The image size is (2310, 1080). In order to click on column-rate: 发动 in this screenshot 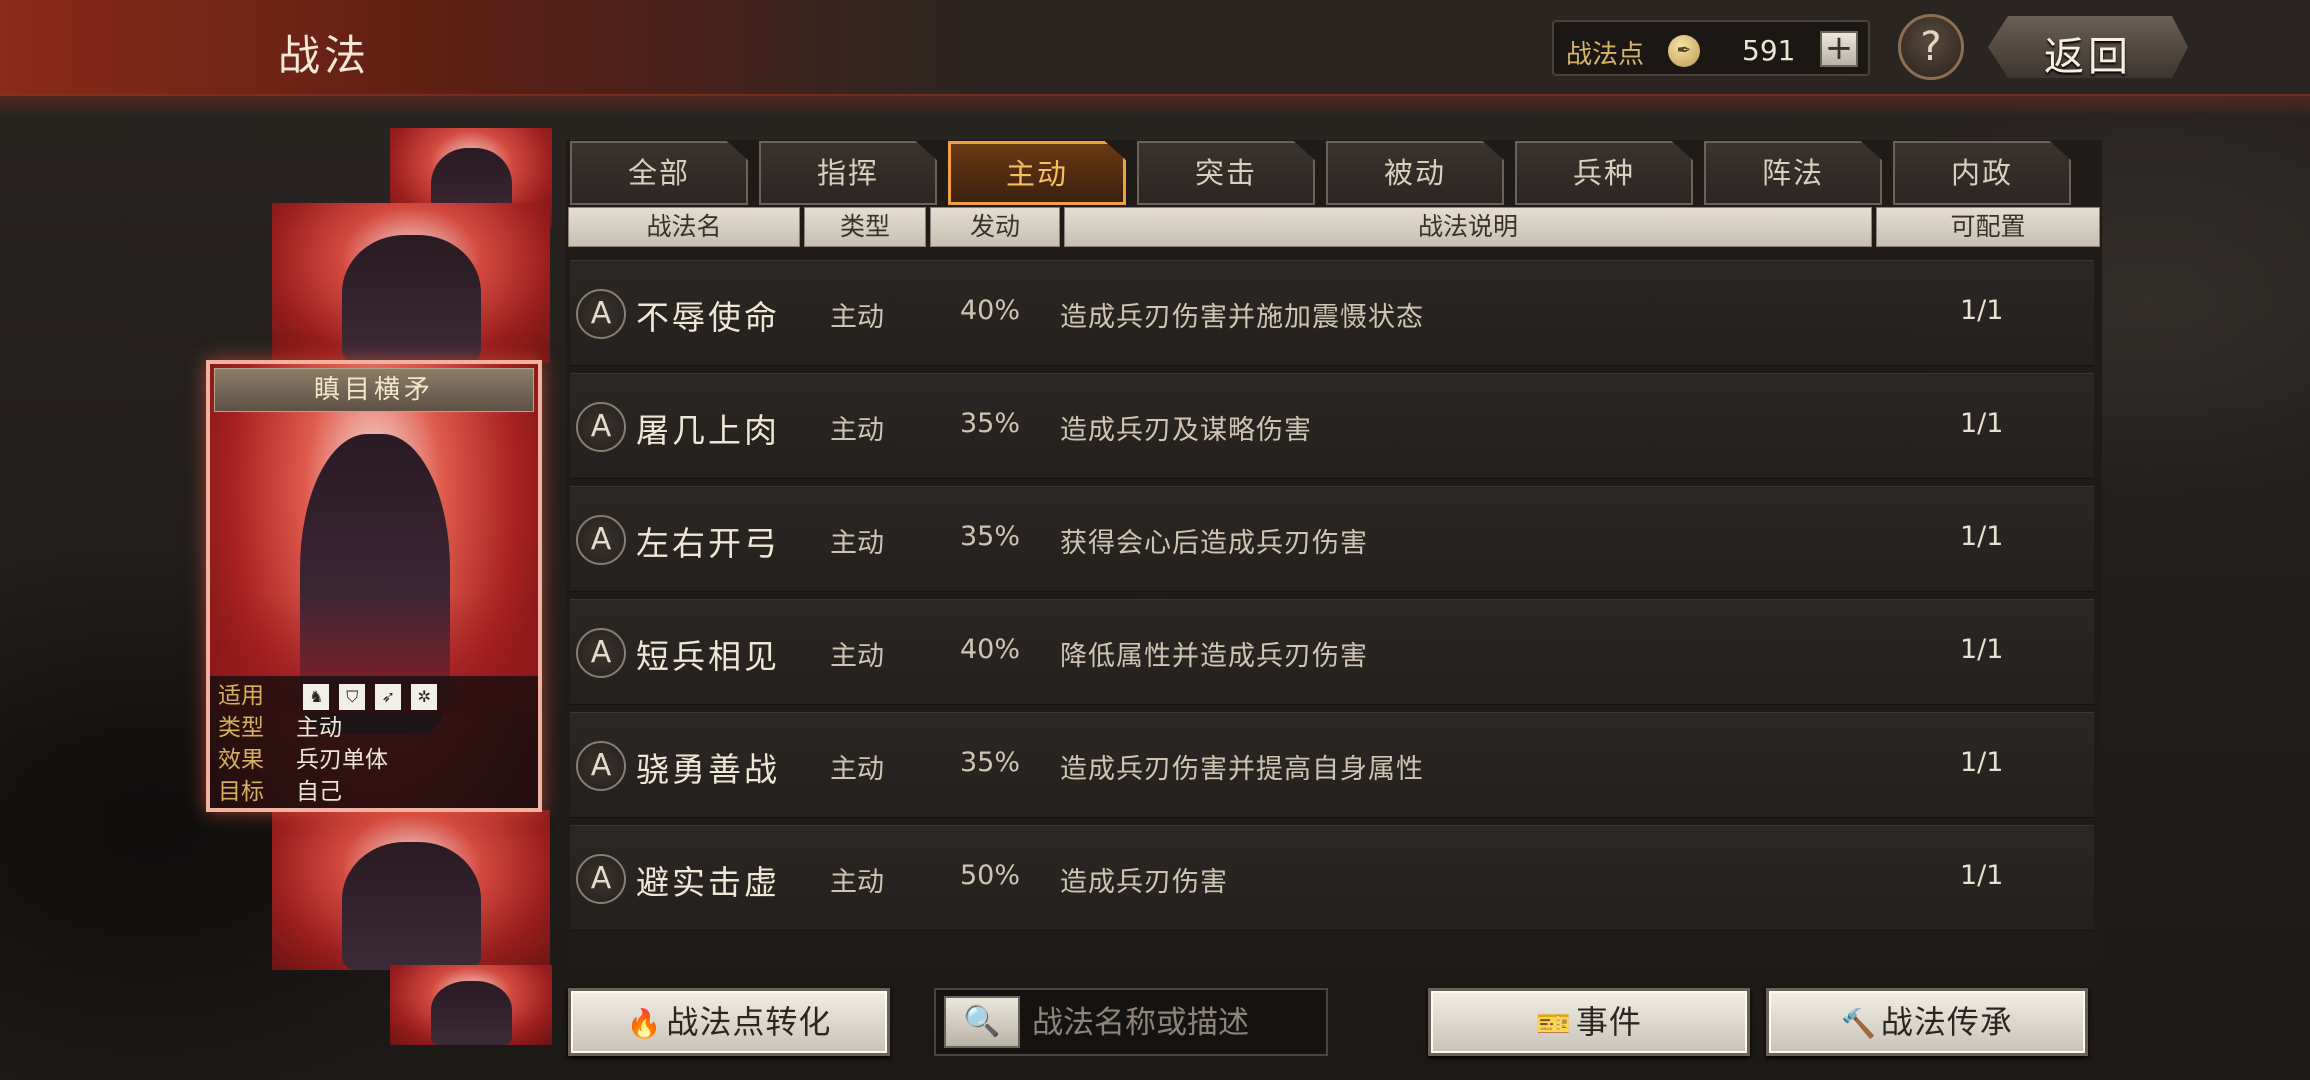, I will do `click(995, 227)`.